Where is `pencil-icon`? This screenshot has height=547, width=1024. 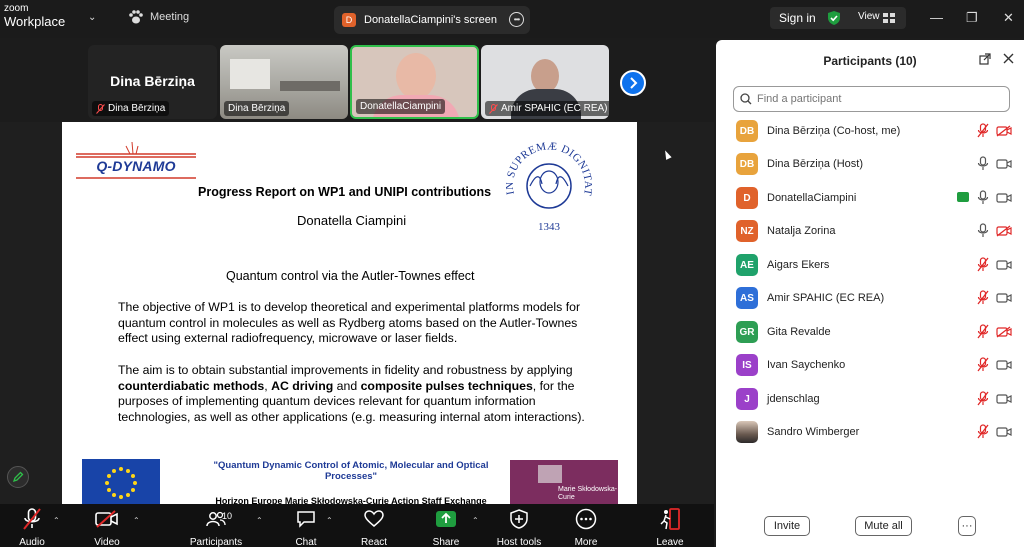 pencil-icon is located at coordinates (18, 477).